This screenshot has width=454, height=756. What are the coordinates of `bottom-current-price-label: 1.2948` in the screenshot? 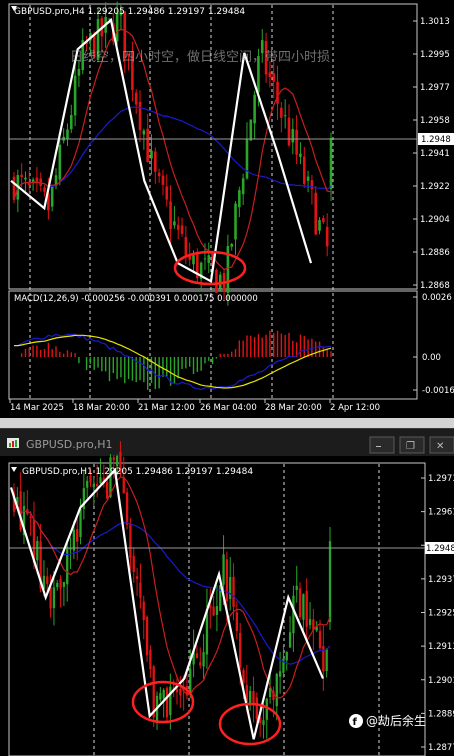 It's located at (440, 549).